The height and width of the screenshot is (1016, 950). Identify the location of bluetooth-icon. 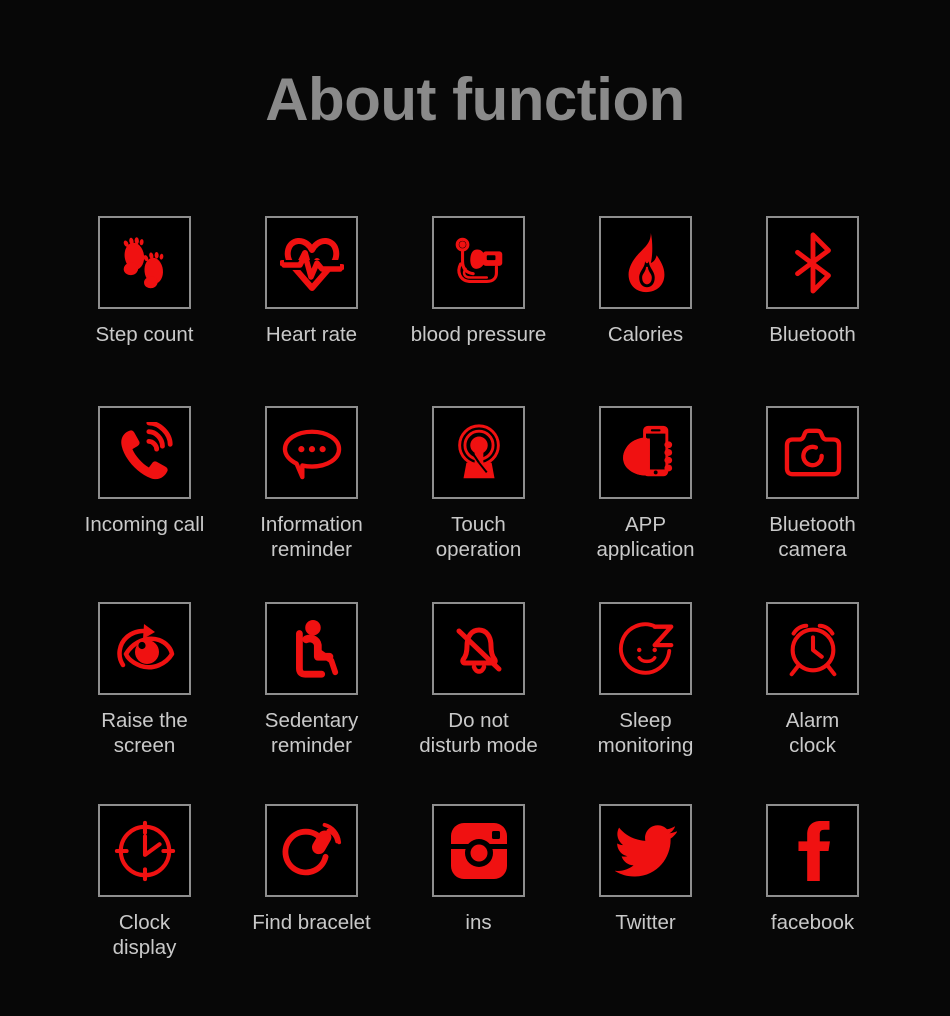
(813, 262).